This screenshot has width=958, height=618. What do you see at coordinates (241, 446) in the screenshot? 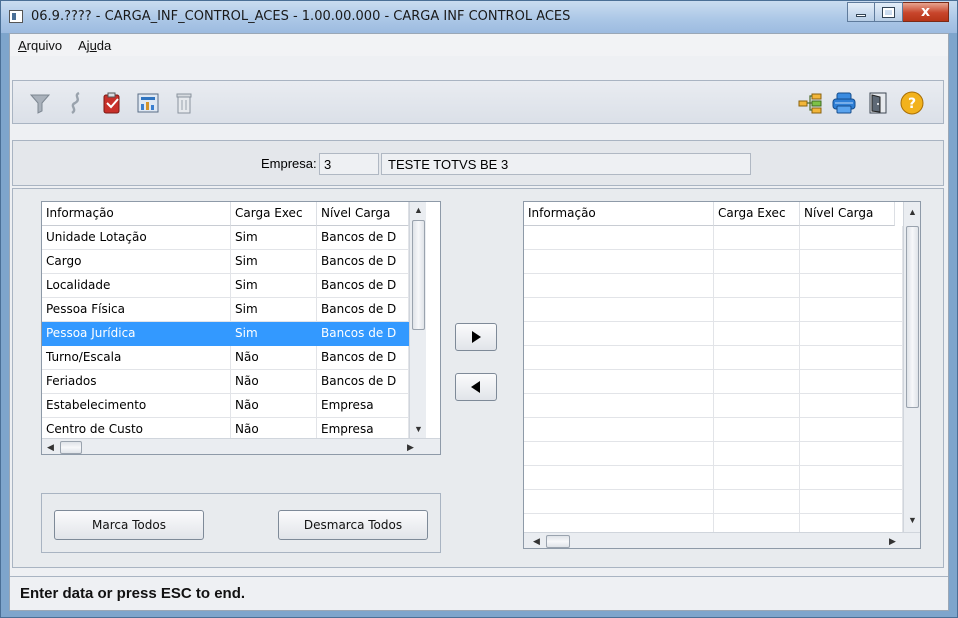
I see `left-horizontal-scrollbar: ◀ ▶` at bounding box center [241, 446].